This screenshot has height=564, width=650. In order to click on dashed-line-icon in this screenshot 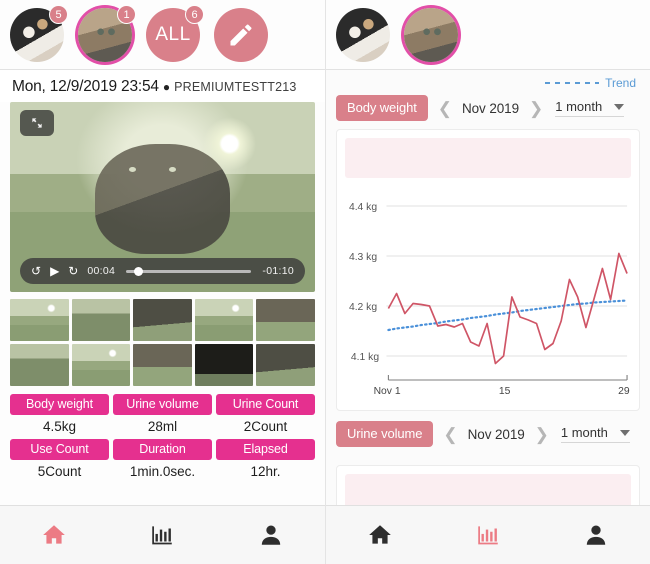, I will do `click(572, 83)`.